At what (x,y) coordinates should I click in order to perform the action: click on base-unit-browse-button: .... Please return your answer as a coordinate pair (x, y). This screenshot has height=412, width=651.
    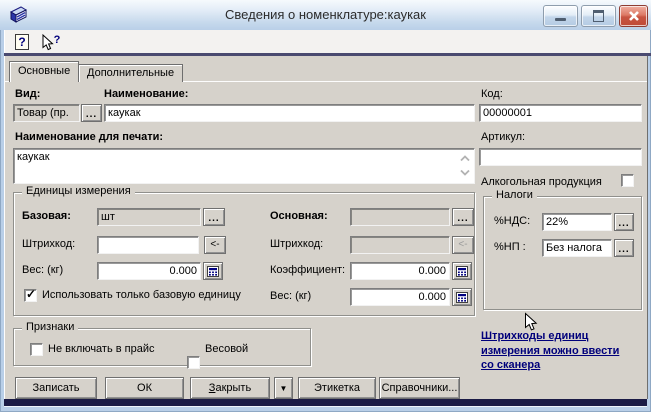
    Looking at the image, I should click on (214, 217).